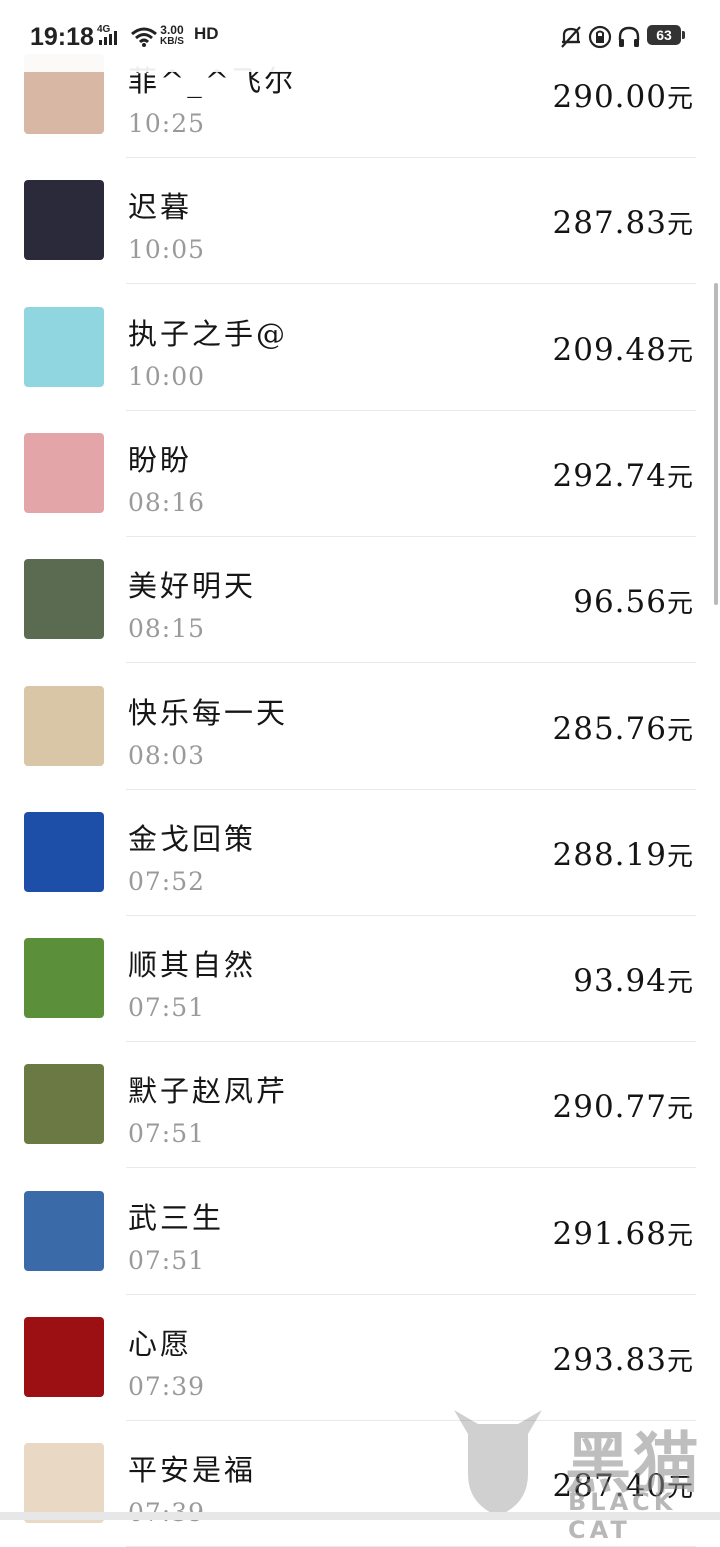 This screenshot has width=720, height=1547. Describe the element at coordinates (620, 981) in the screenshot. I see `amount-value: 93.94` at that location.